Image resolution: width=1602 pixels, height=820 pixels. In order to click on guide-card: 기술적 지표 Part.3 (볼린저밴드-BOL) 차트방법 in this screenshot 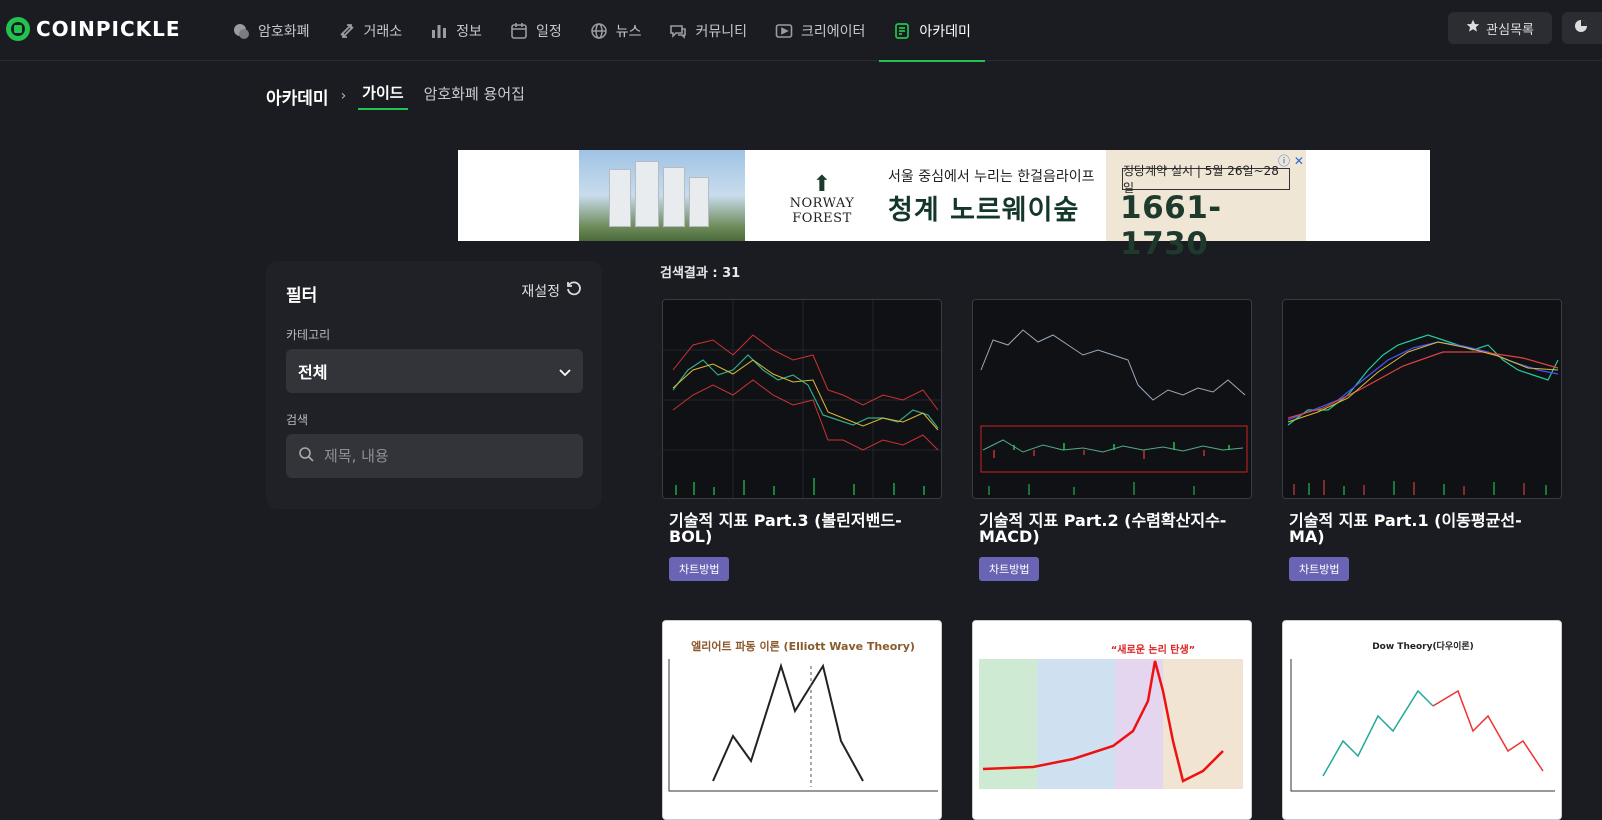, I will do `click(802, 440)`.